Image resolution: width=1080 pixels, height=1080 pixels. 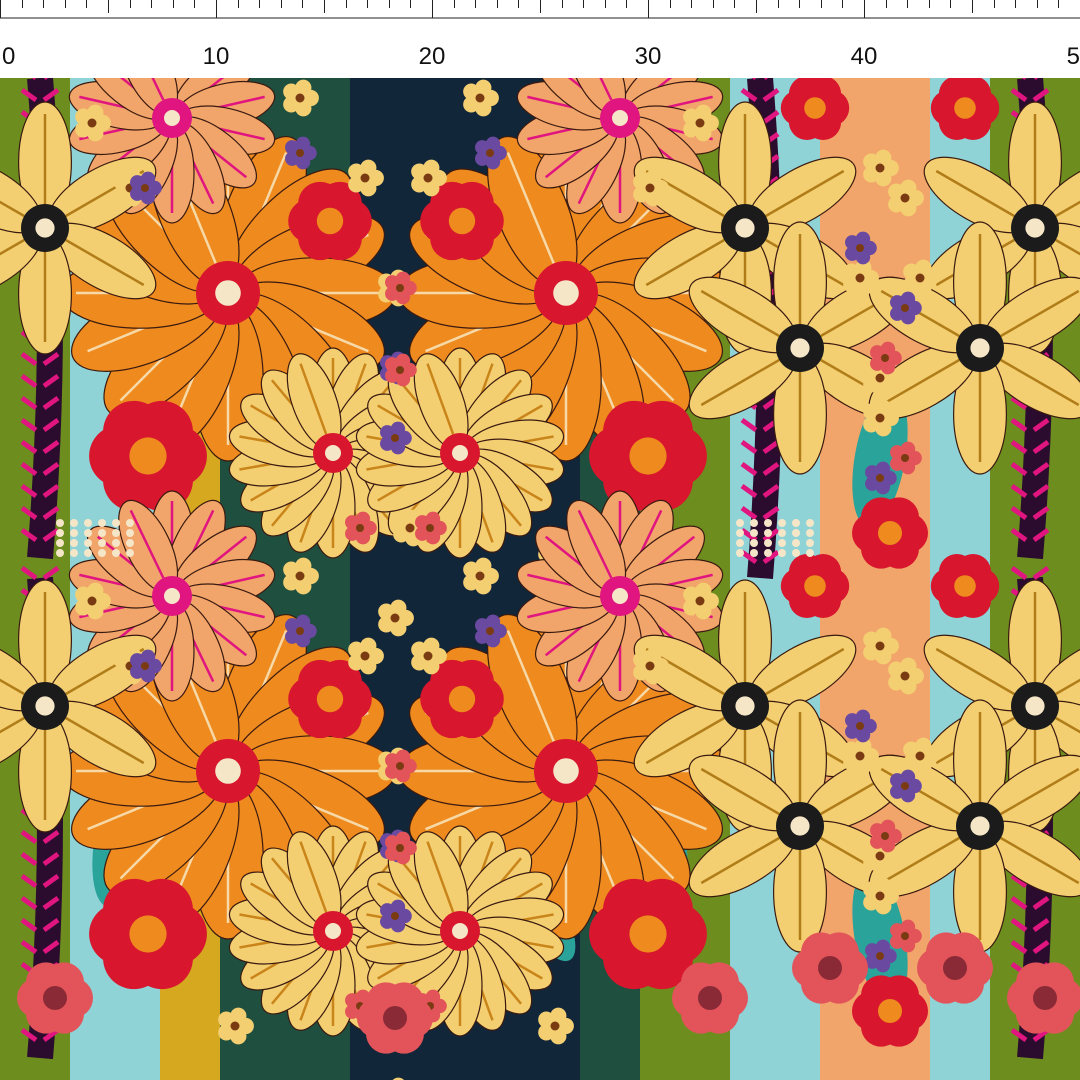 What do you see at coordinates (864, 56) in the screenshot?
I see `ruler-number-label: 40` at bounding box center [864, 56].